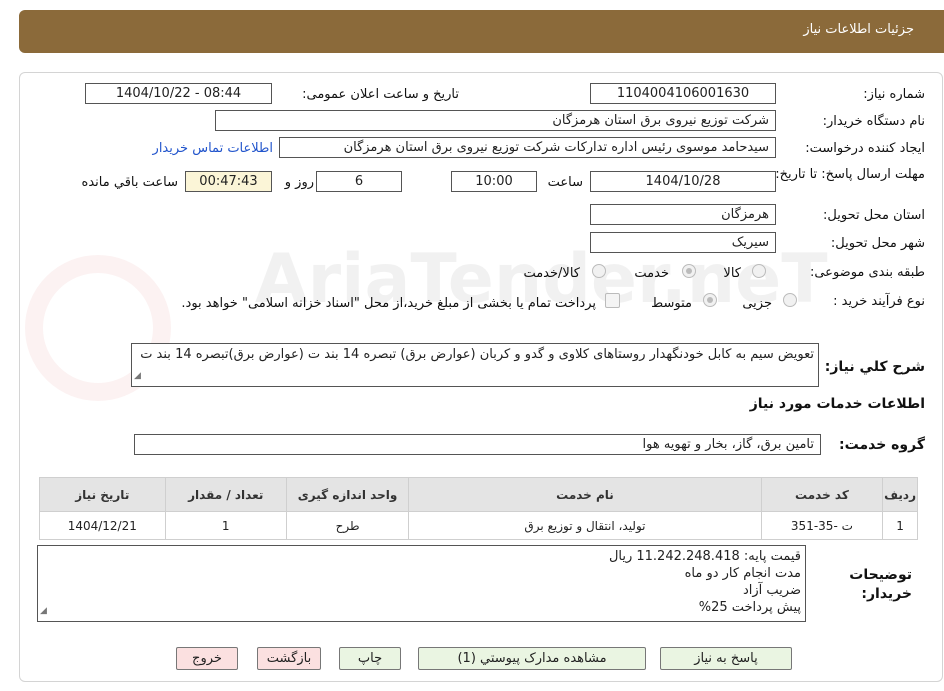 The image size is (944, 691). What do you see at coordinates (837, 404) in the screenshot?
I see `services-section-title: اطلاعات خدمات مورد نیاز` at bounding box center [837, 404].